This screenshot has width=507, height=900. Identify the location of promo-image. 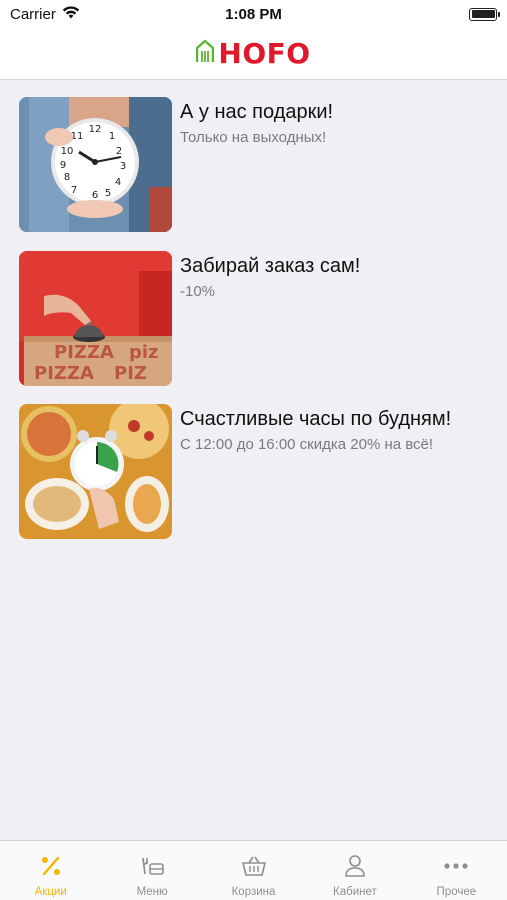
(95, 471).